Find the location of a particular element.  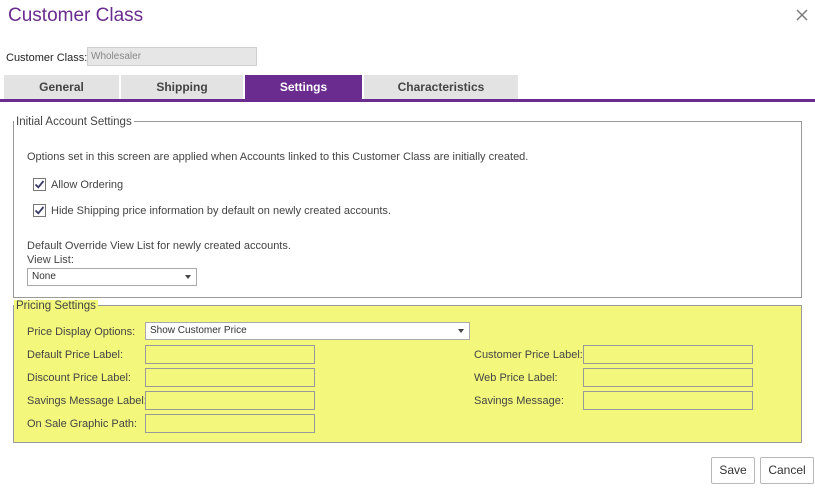

web-price-label-input is located at coordinates (668, 377).